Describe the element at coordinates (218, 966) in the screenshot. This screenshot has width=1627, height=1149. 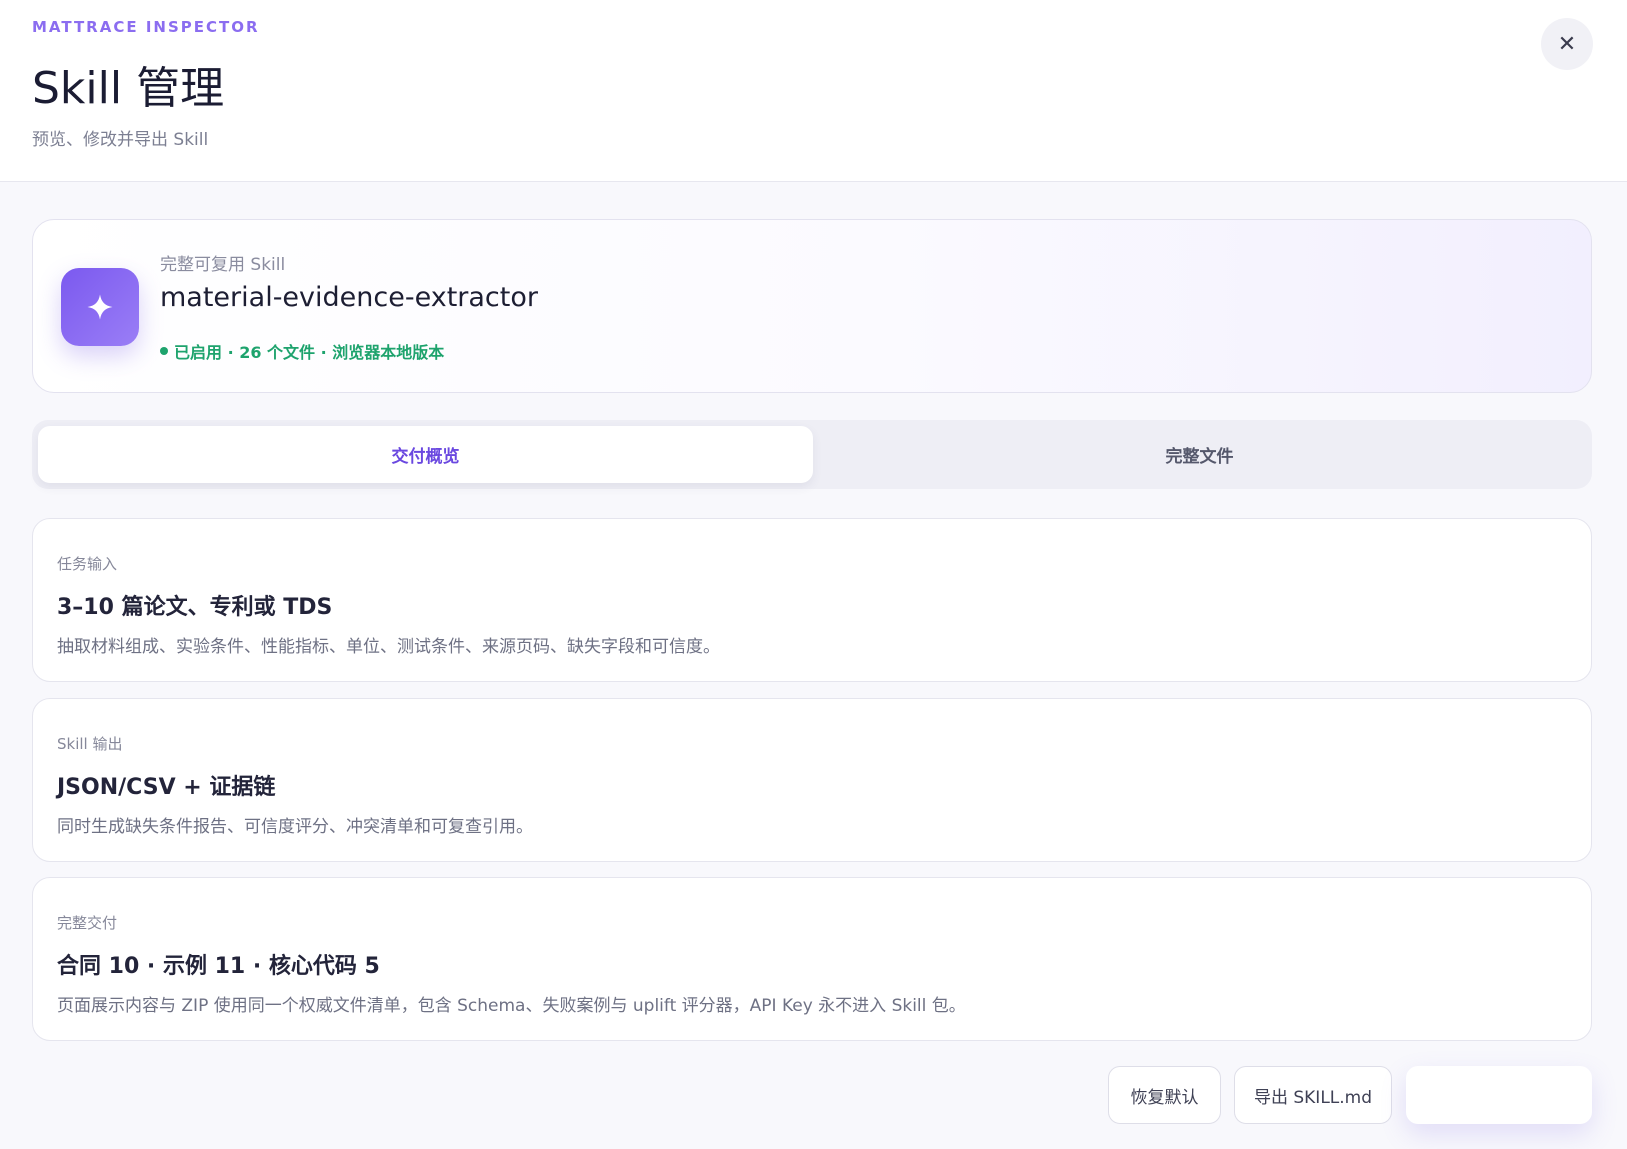
I see `card-title: 合同 10 · 示例 11 · 核心代码 5` at that location.